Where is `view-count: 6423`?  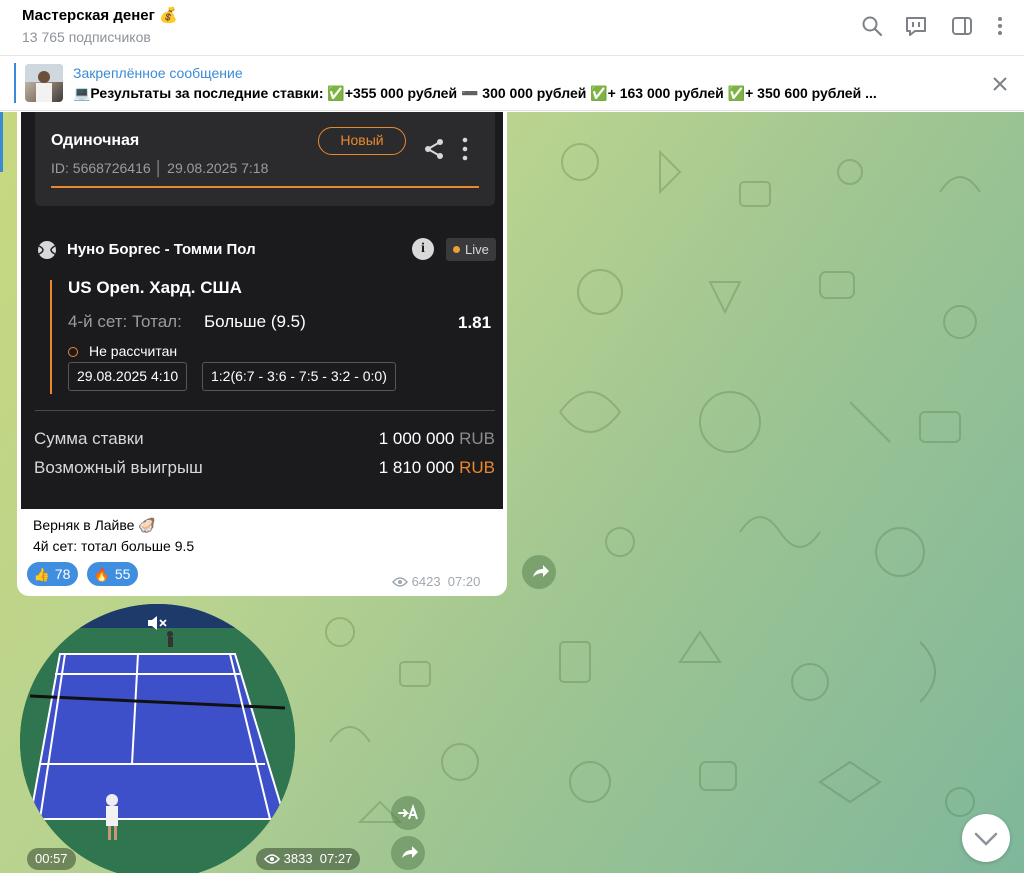
view-count: 6423 is located at coordinates (426, 581).